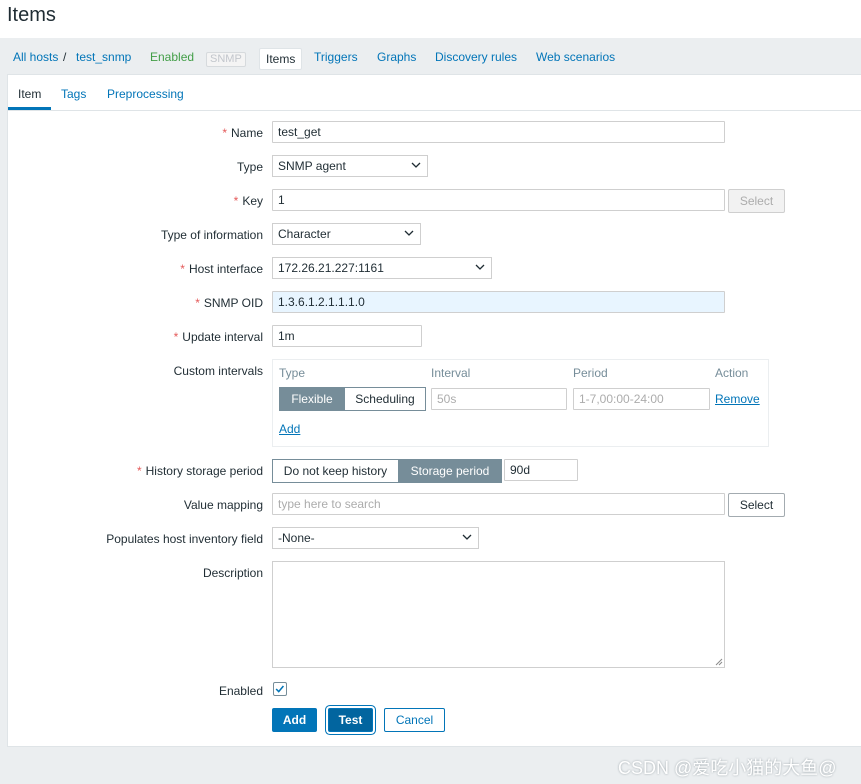 Image resolution: width=861 pixels, height=784 pixels. I want to click on nav-items: Items, so click(281, 59).